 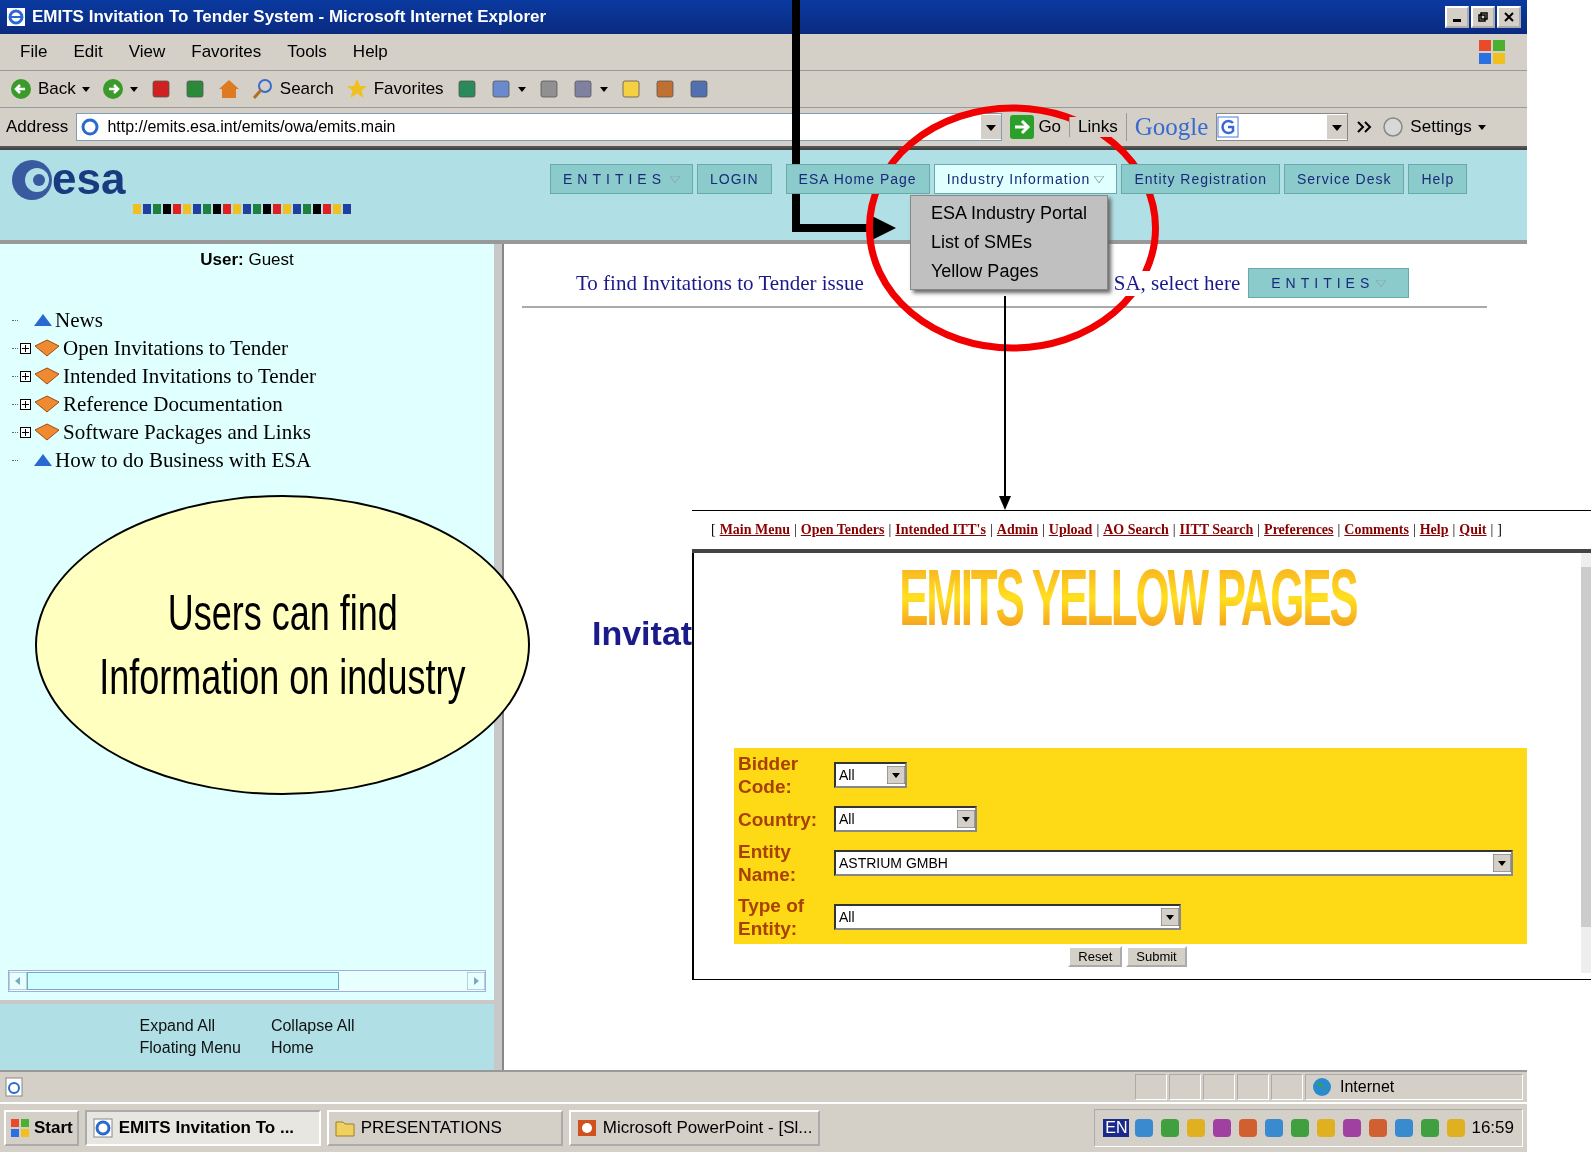 What do you see at coordinates (1136, 530) in the screenshot?
I see `nav-link: AO Search` at bounding box center [1136, 530].